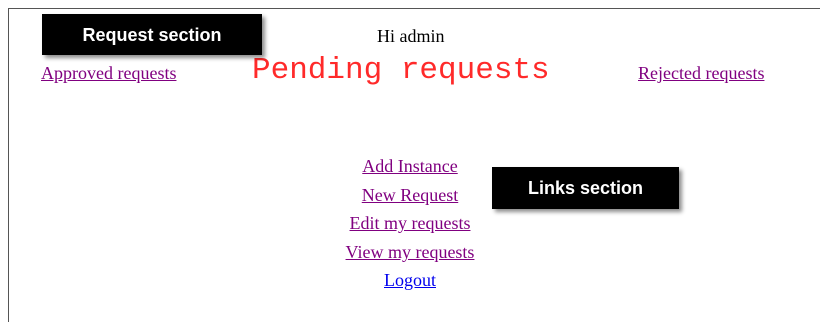 Image resolution: width=820 pixels, height=322 pixels. Describe the element at coordinates (410, 223) in the screenshot. I see `edit-my-requests-link: Edit my requests` at that location.